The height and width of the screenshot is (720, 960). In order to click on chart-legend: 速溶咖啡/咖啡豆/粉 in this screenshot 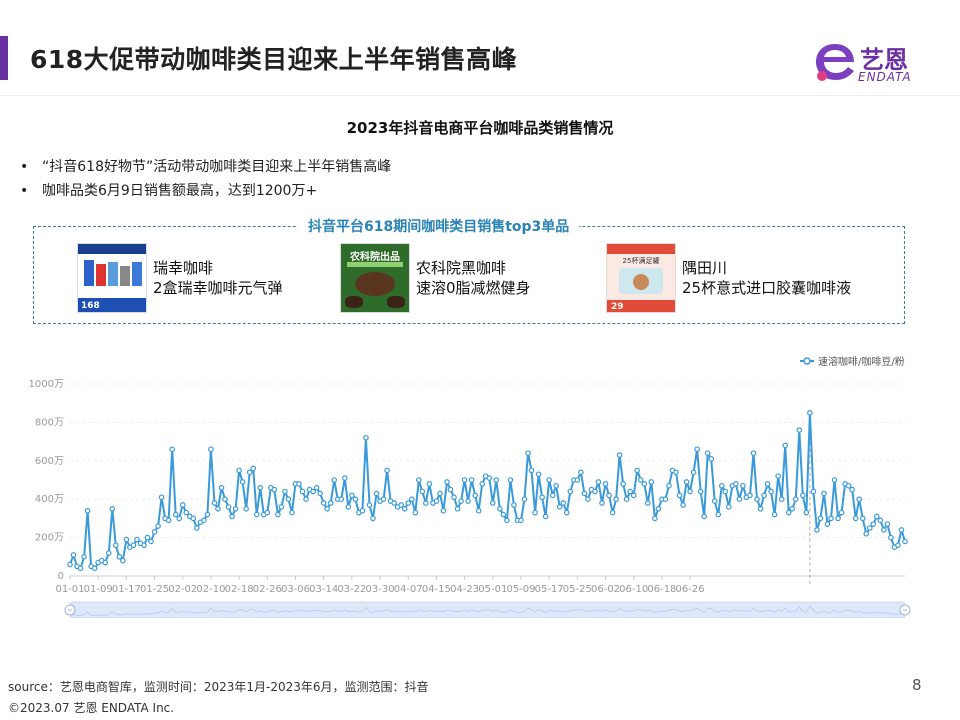, I will do `click(852, 361)`.